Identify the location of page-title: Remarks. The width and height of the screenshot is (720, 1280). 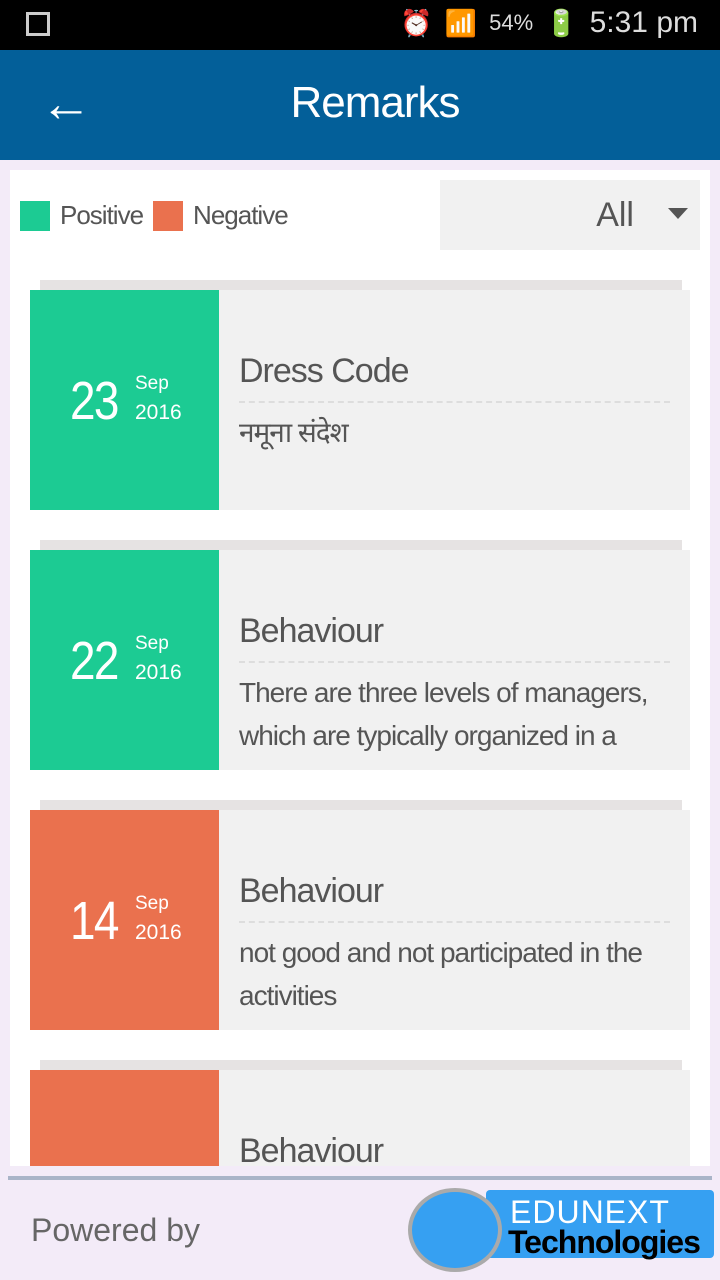
(375, 102).